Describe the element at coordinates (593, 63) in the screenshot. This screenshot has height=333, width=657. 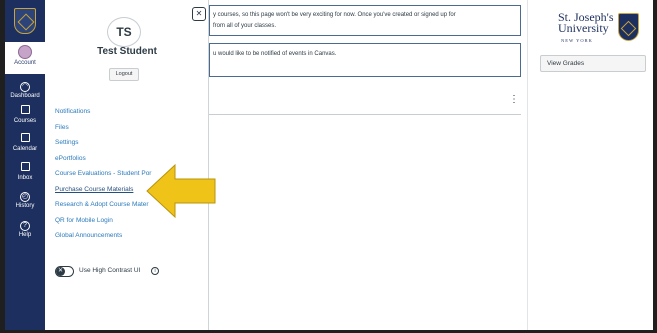
I see `view-grades-button: View Grades` at that location.